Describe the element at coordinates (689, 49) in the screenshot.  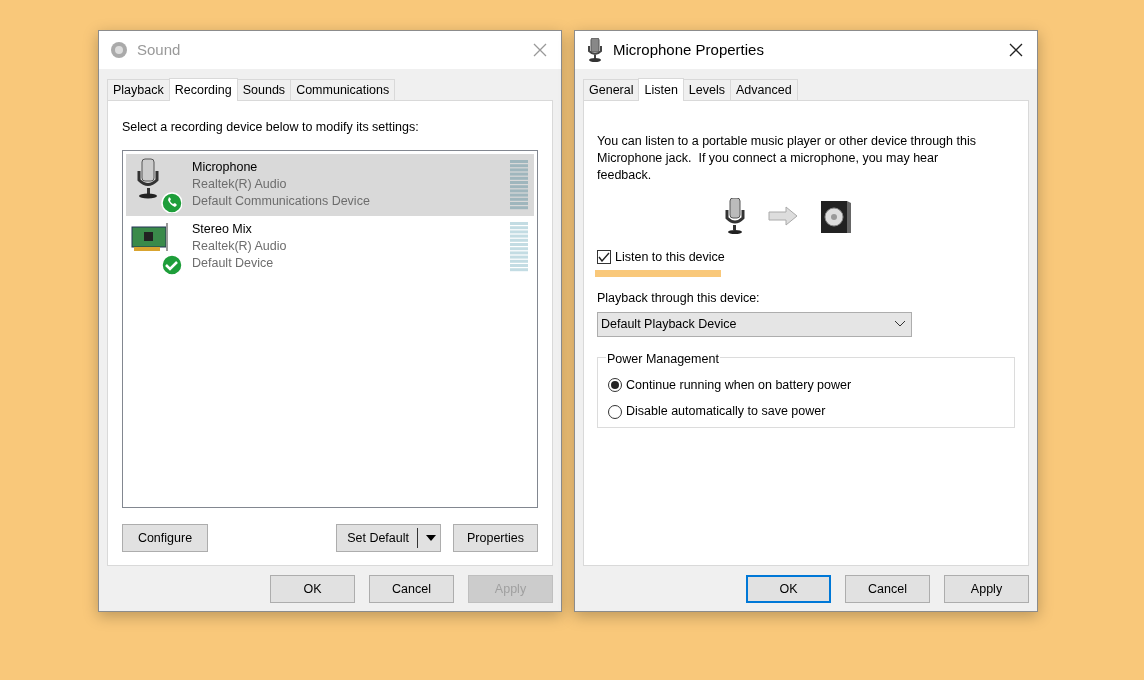
I see `window-title: Microphone Properties` at that location.